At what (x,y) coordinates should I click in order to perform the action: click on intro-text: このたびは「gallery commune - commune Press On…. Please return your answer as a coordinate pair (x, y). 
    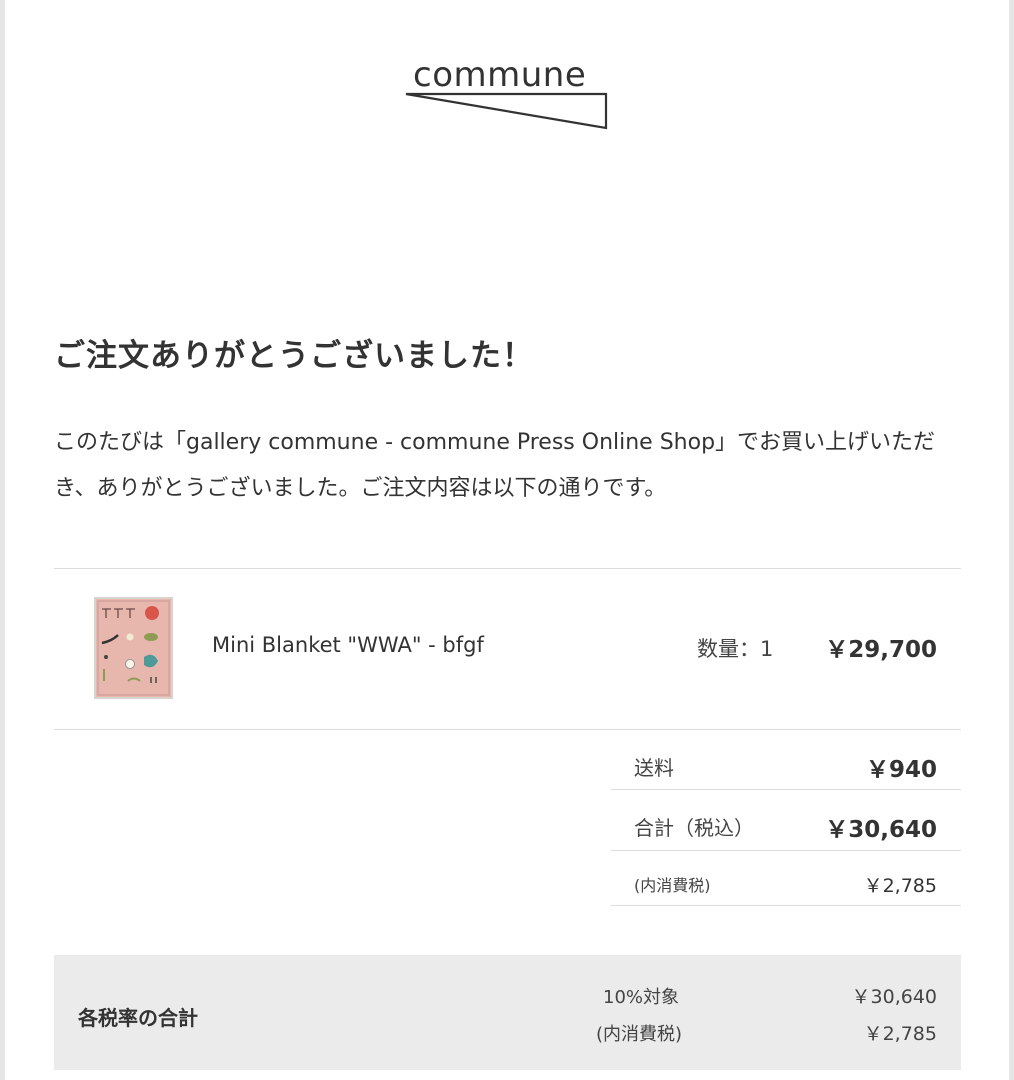
    Looking at the image, I should click on (495, 465).